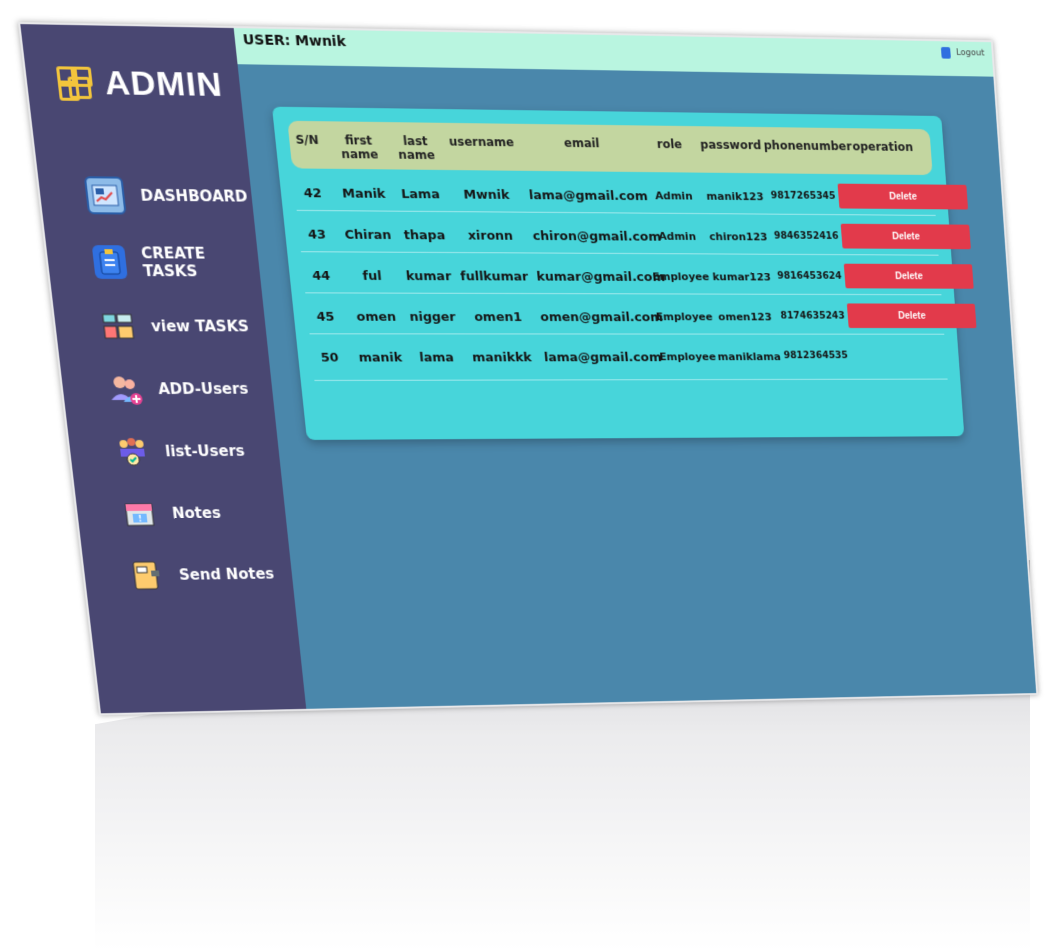 The height and width of the screenshot is (951, 1048). Describe the element at coordinates (424, 236) in the screenshot. I see `cell-last-name: thapa` at that location.